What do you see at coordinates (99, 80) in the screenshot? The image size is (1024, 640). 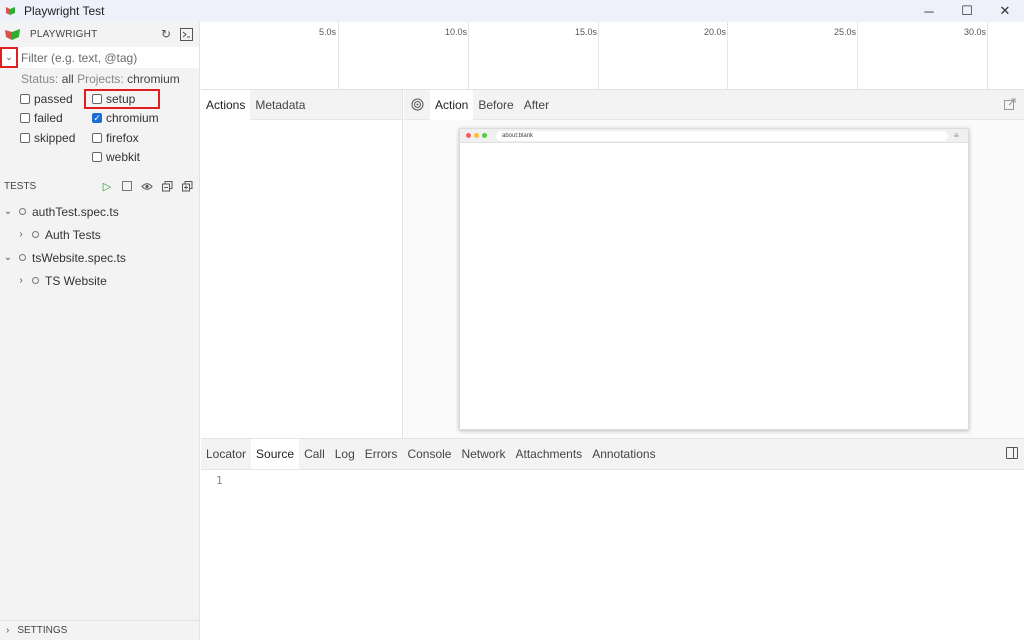 I see `status-summary: Status: all Projects: chromium` at bounding box center [99, 80].